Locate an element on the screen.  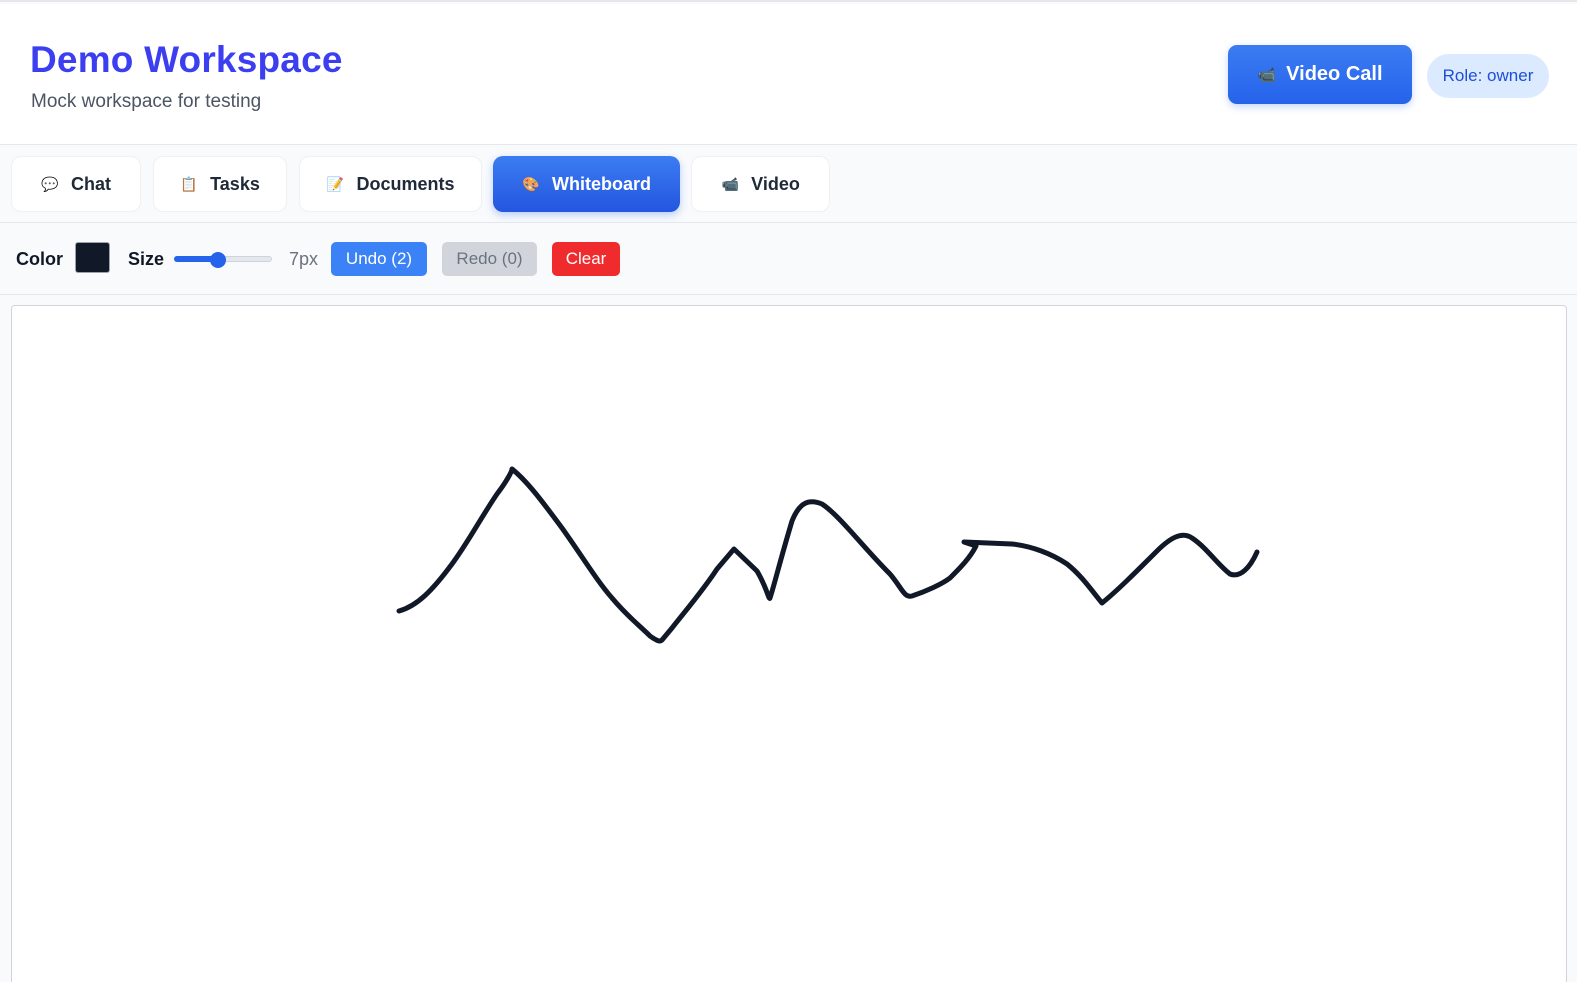
tab-documents: 📝 Documents is located at coordinates (390, 184).